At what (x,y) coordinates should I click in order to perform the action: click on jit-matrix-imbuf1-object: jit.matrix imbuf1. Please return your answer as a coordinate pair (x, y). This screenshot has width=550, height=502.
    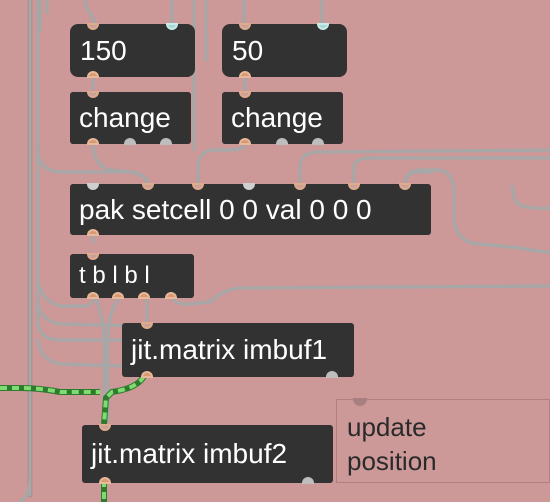
    Looking at the image, I should click on (238, 350).